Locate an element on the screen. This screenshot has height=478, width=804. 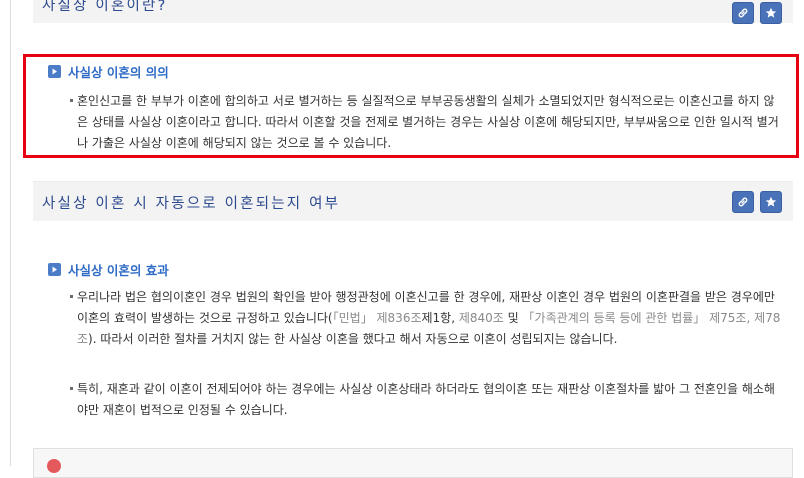
sub-heading-text: 사실상 이혼의 의의 is located at coordinates (118, 72).